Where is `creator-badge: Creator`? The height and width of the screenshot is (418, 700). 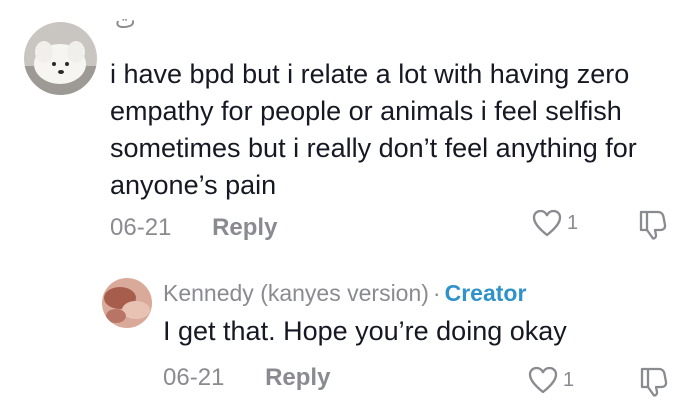
creator-badge: Creator is located at coordinates (485, 293).